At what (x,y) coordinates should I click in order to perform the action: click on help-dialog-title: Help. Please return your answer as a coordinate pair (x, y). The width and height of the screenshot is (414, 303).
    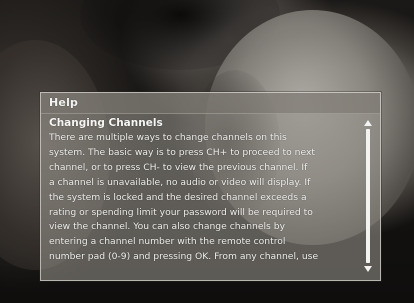
    Looking at the image, I should click on (64, 102).